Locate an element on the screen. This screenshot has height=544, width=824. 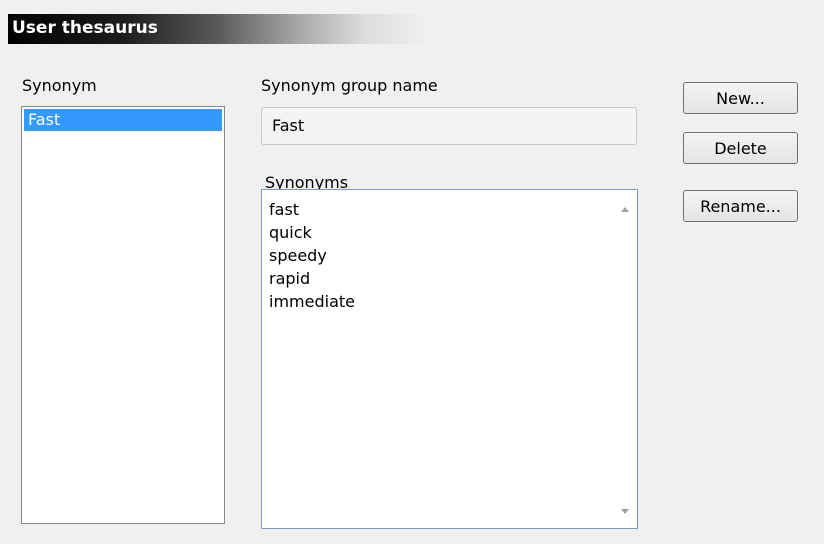
header-title: User thesaurus is located at coordinates (85, 28).